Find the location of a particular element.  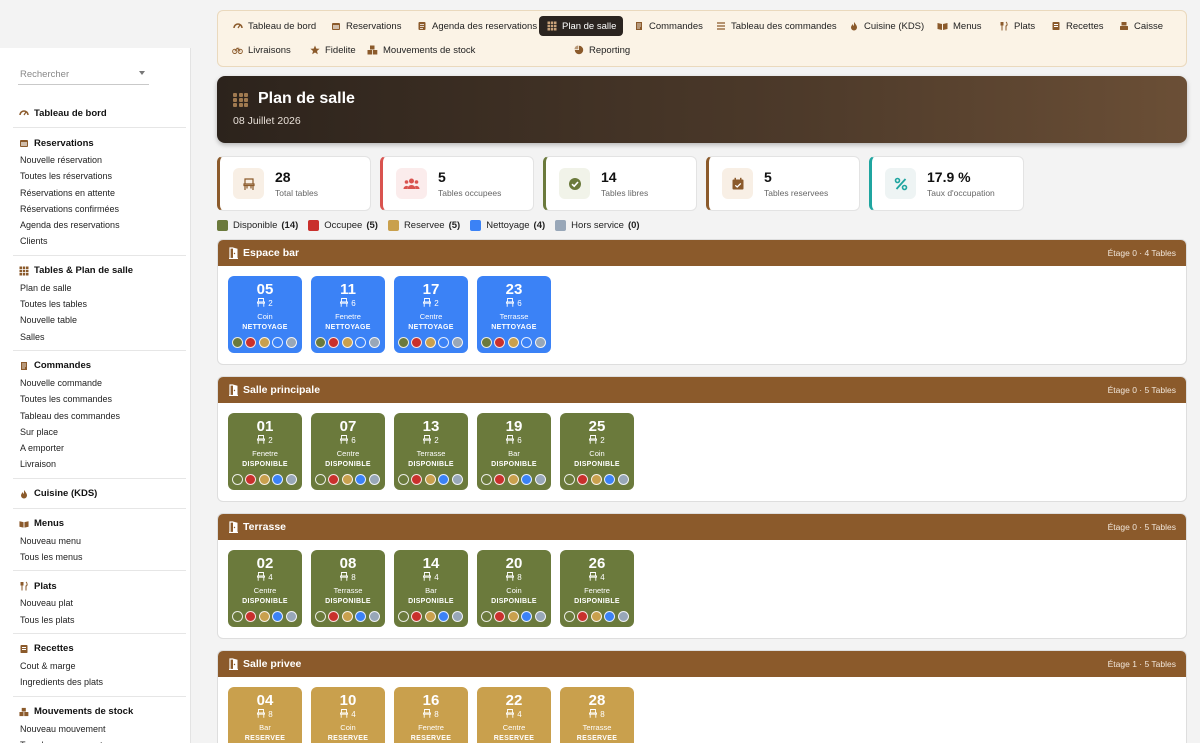

table-card: 13 2 Terrasse DISPONIBLE is located at coordinates (431, 451).